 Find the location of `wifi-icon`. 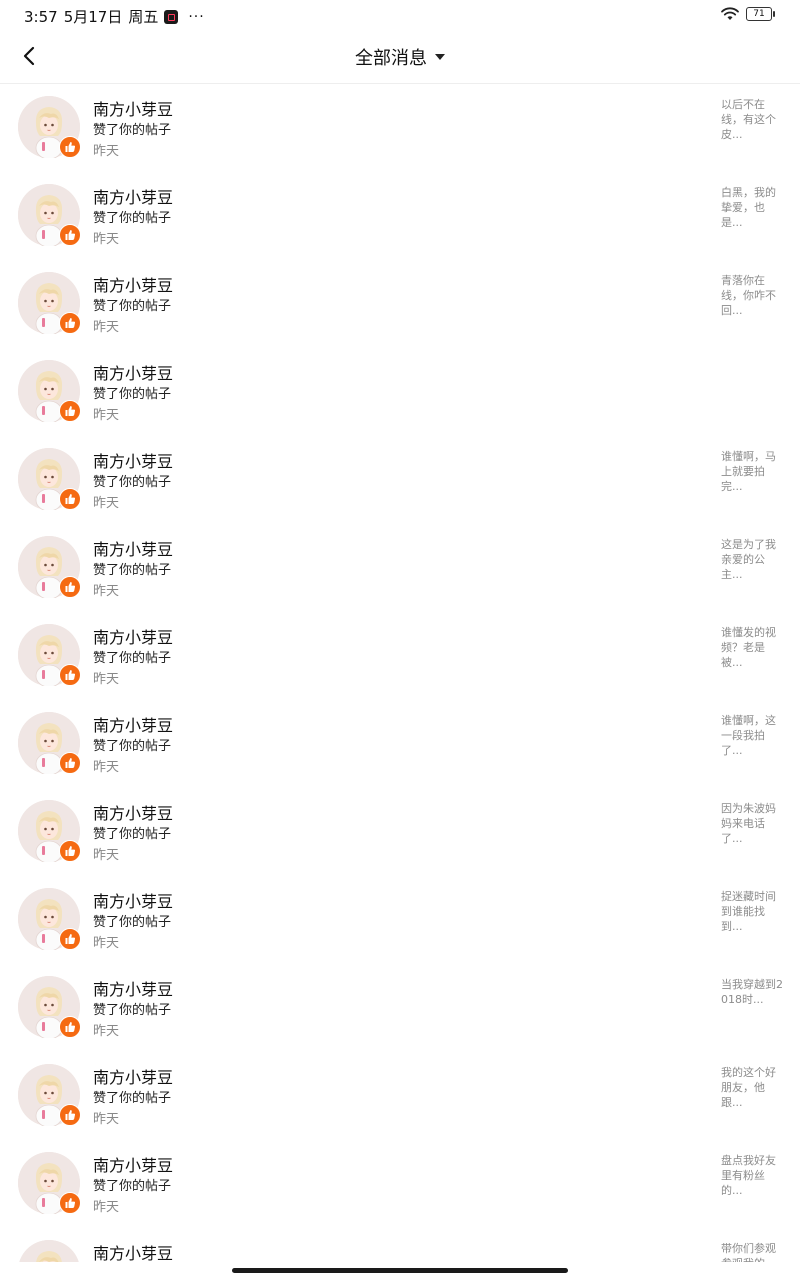

wifi-icon is located at coordinates (730, 13).